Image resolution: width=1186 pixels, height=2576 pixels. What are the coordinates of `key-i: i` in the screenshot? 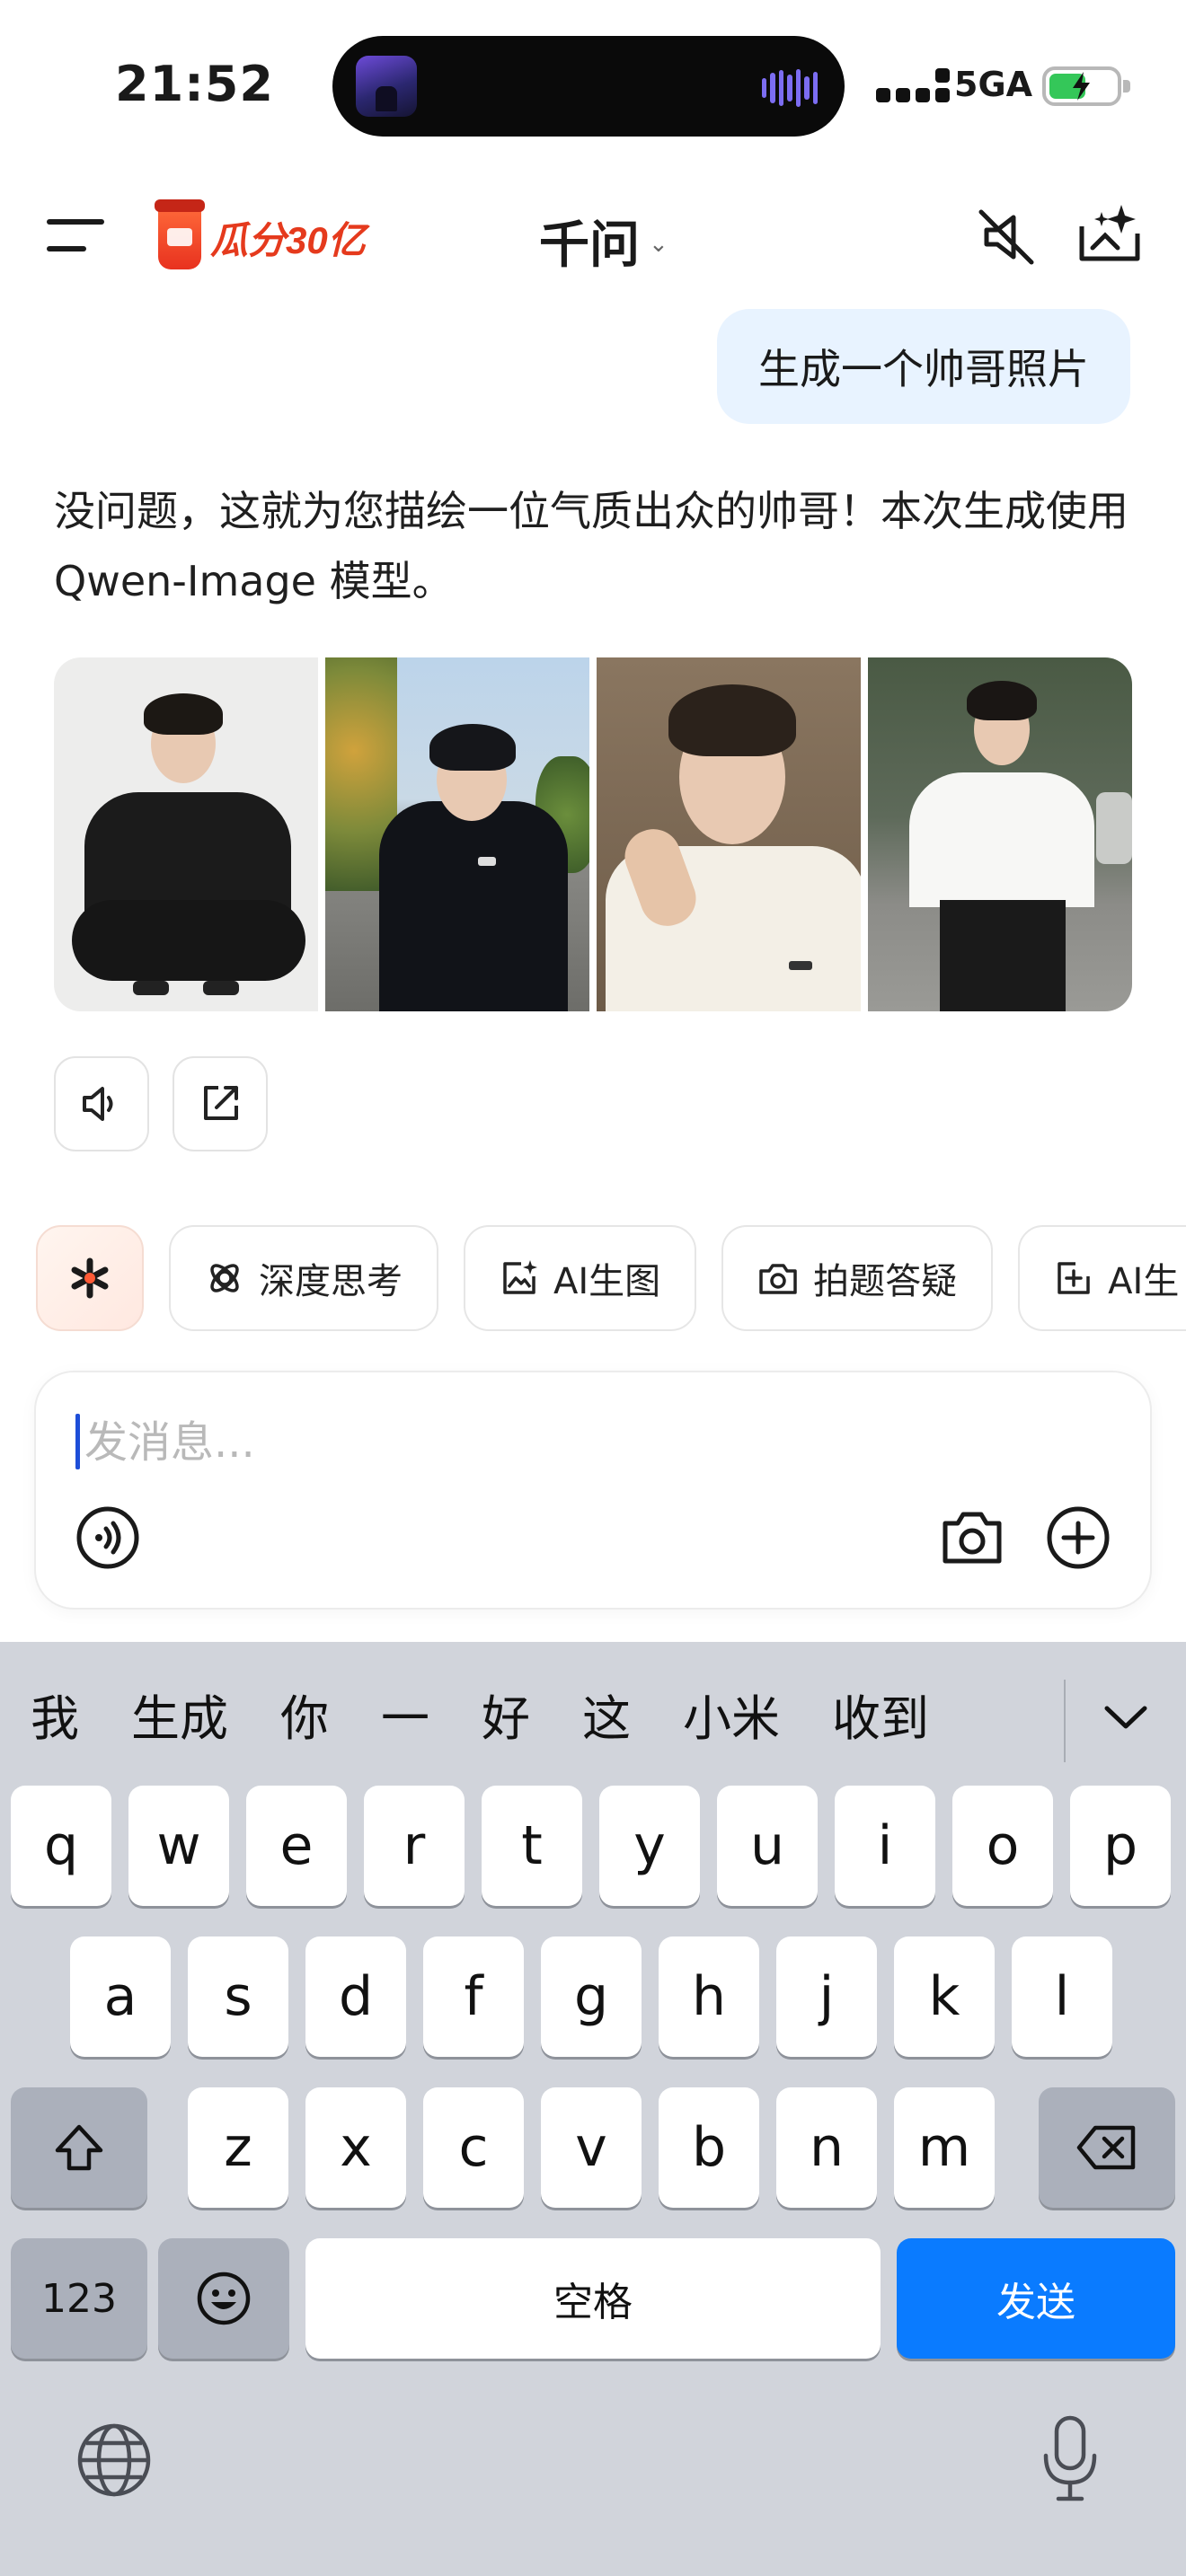 It's located at (885, 1846).